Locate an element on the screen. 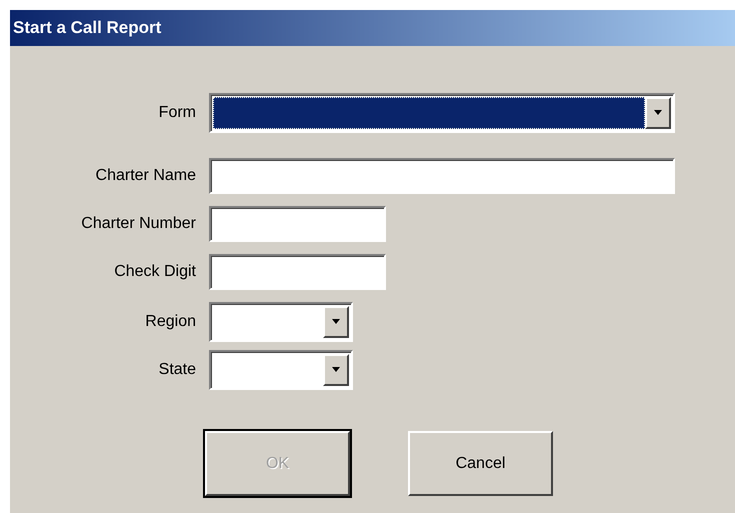 This screenshot has width=735, height=513. field-label: Charter Number is located at coordinates (138, 224).